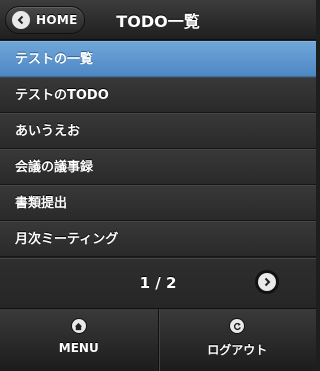 Image resolution: width=320 pixels, height=371 pixels. What do you see at coordinates (237, 340) in the screenshot?
I see `logout-button: ログアウト` at bounding box center [237, 340].